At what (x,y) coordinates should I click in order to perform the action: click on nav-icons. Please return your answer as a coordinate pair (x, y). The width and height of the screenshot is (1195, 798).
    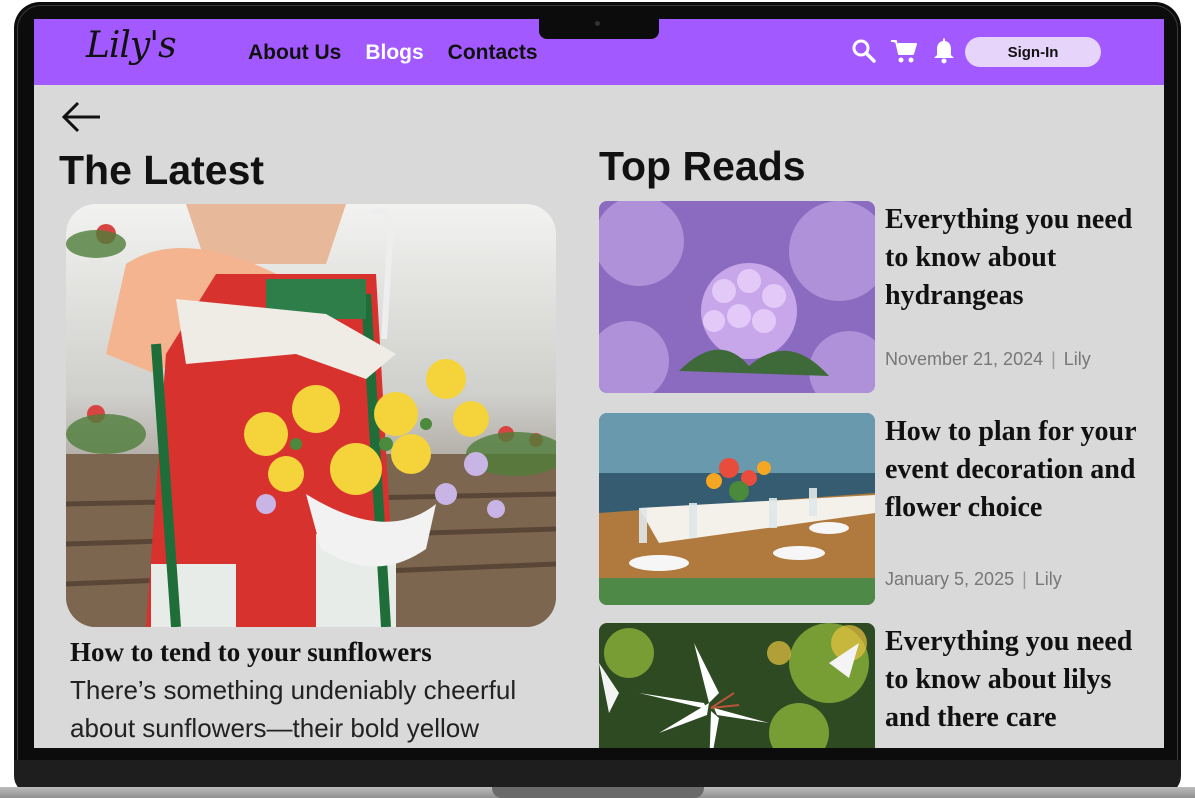
    Looking at the image, I should click on (904, 51).